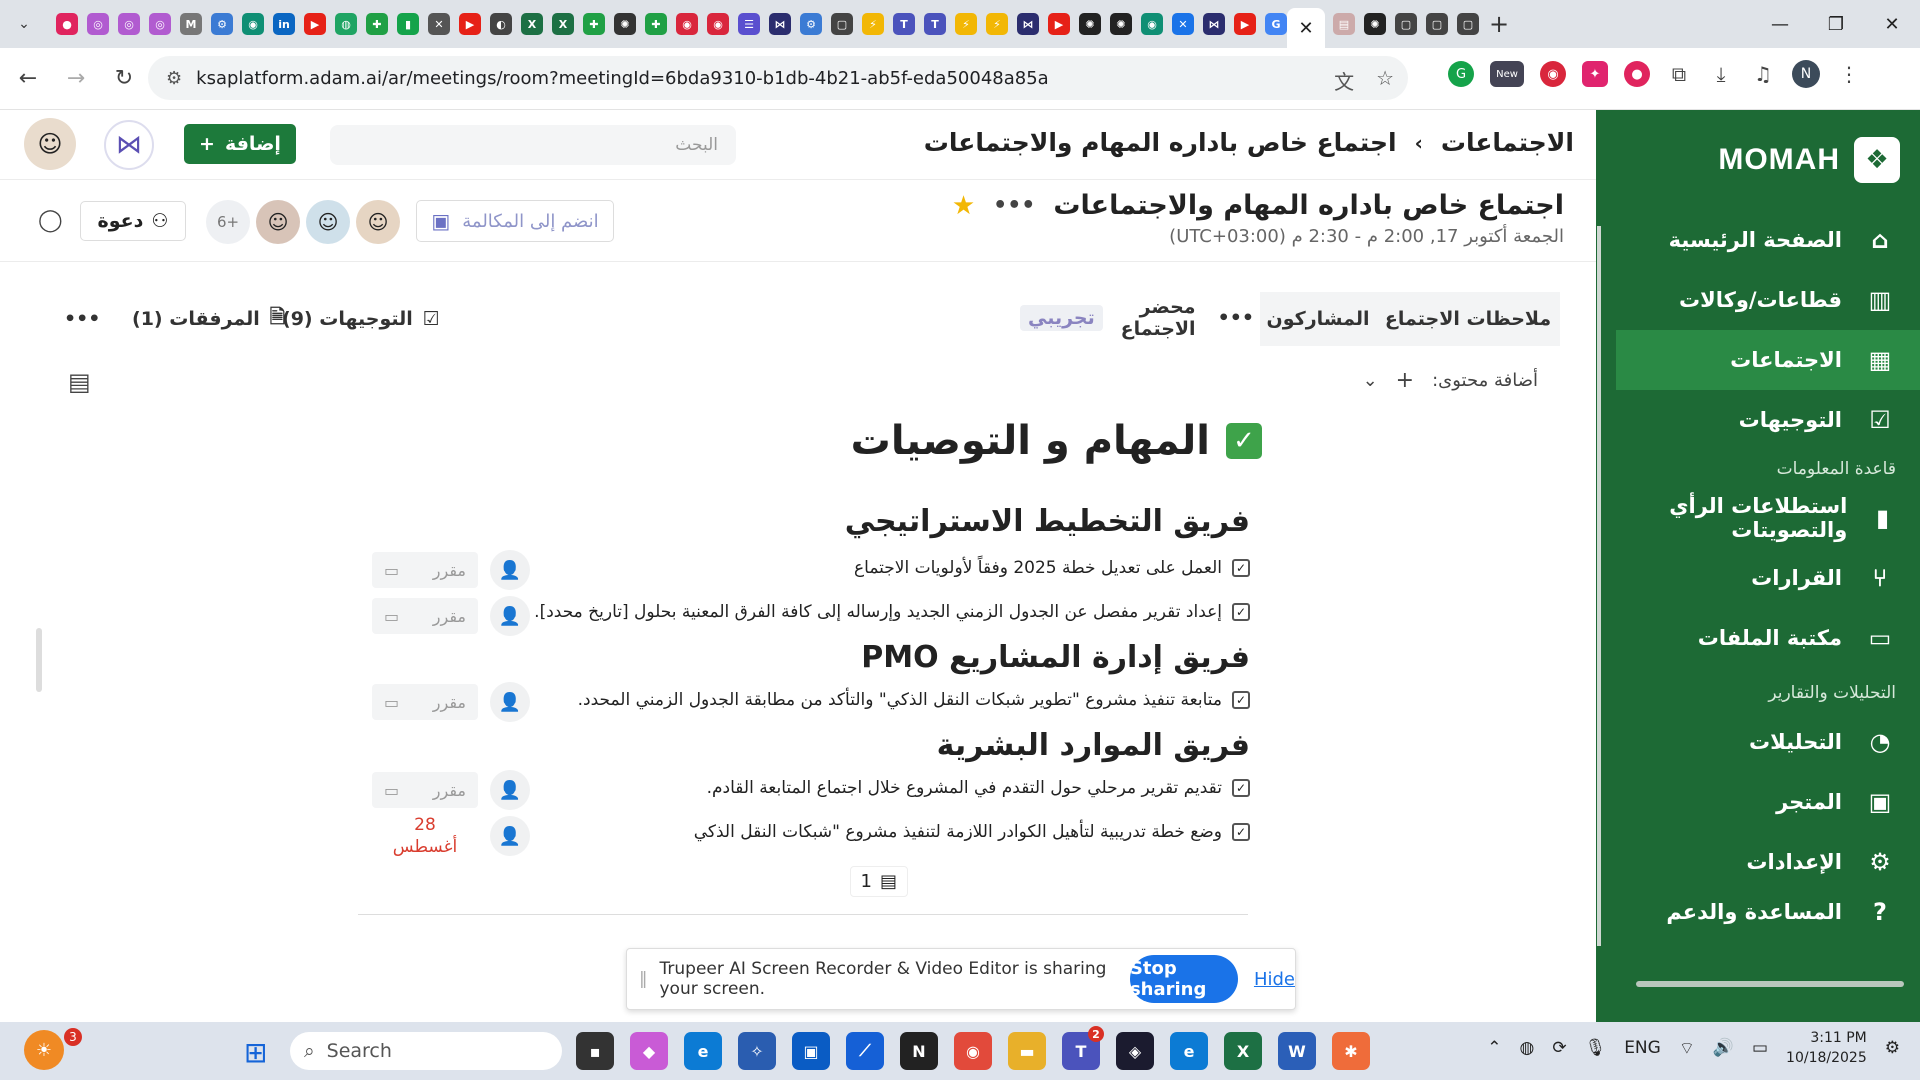 The image size is (1920, 1080). I want to click on puzzle-extensions-icon: ⧉, so click(1679, 74).